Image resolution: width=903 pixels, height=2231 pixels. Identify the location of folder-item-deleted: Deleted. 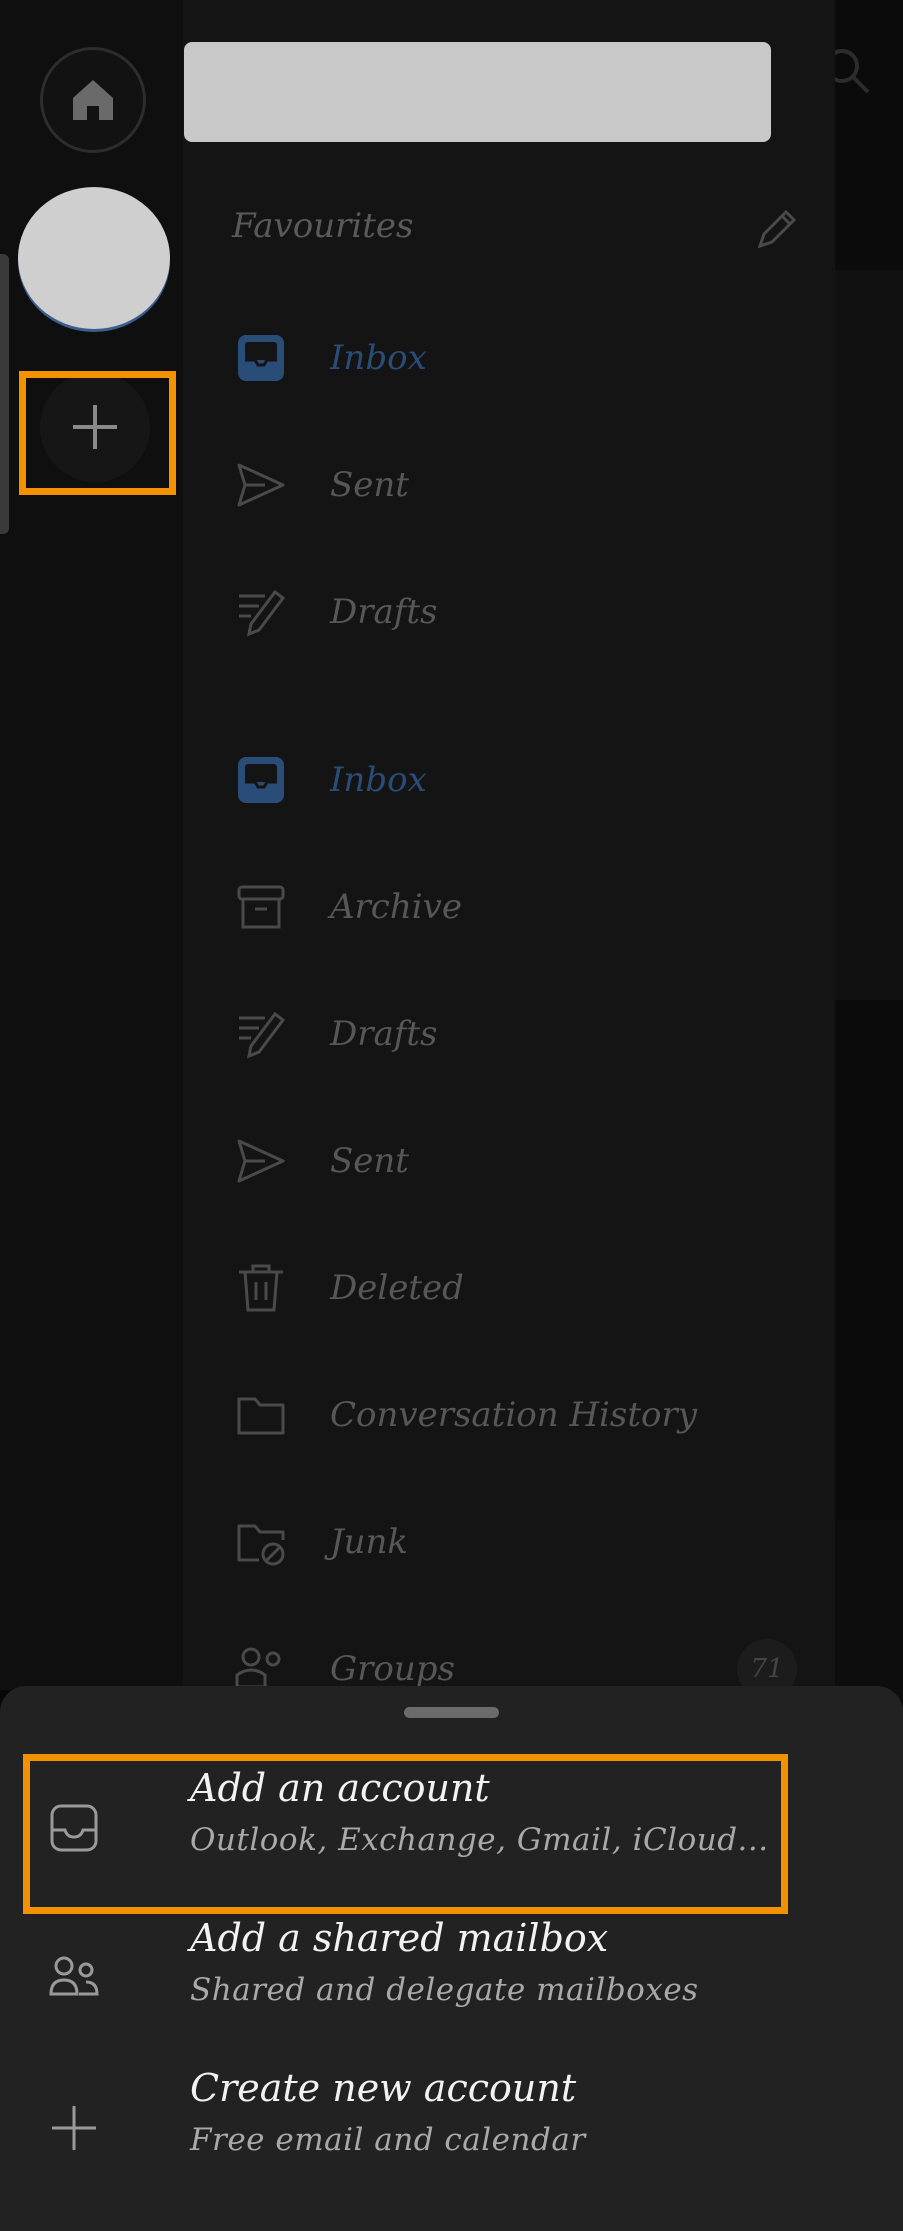
(512, 1288).